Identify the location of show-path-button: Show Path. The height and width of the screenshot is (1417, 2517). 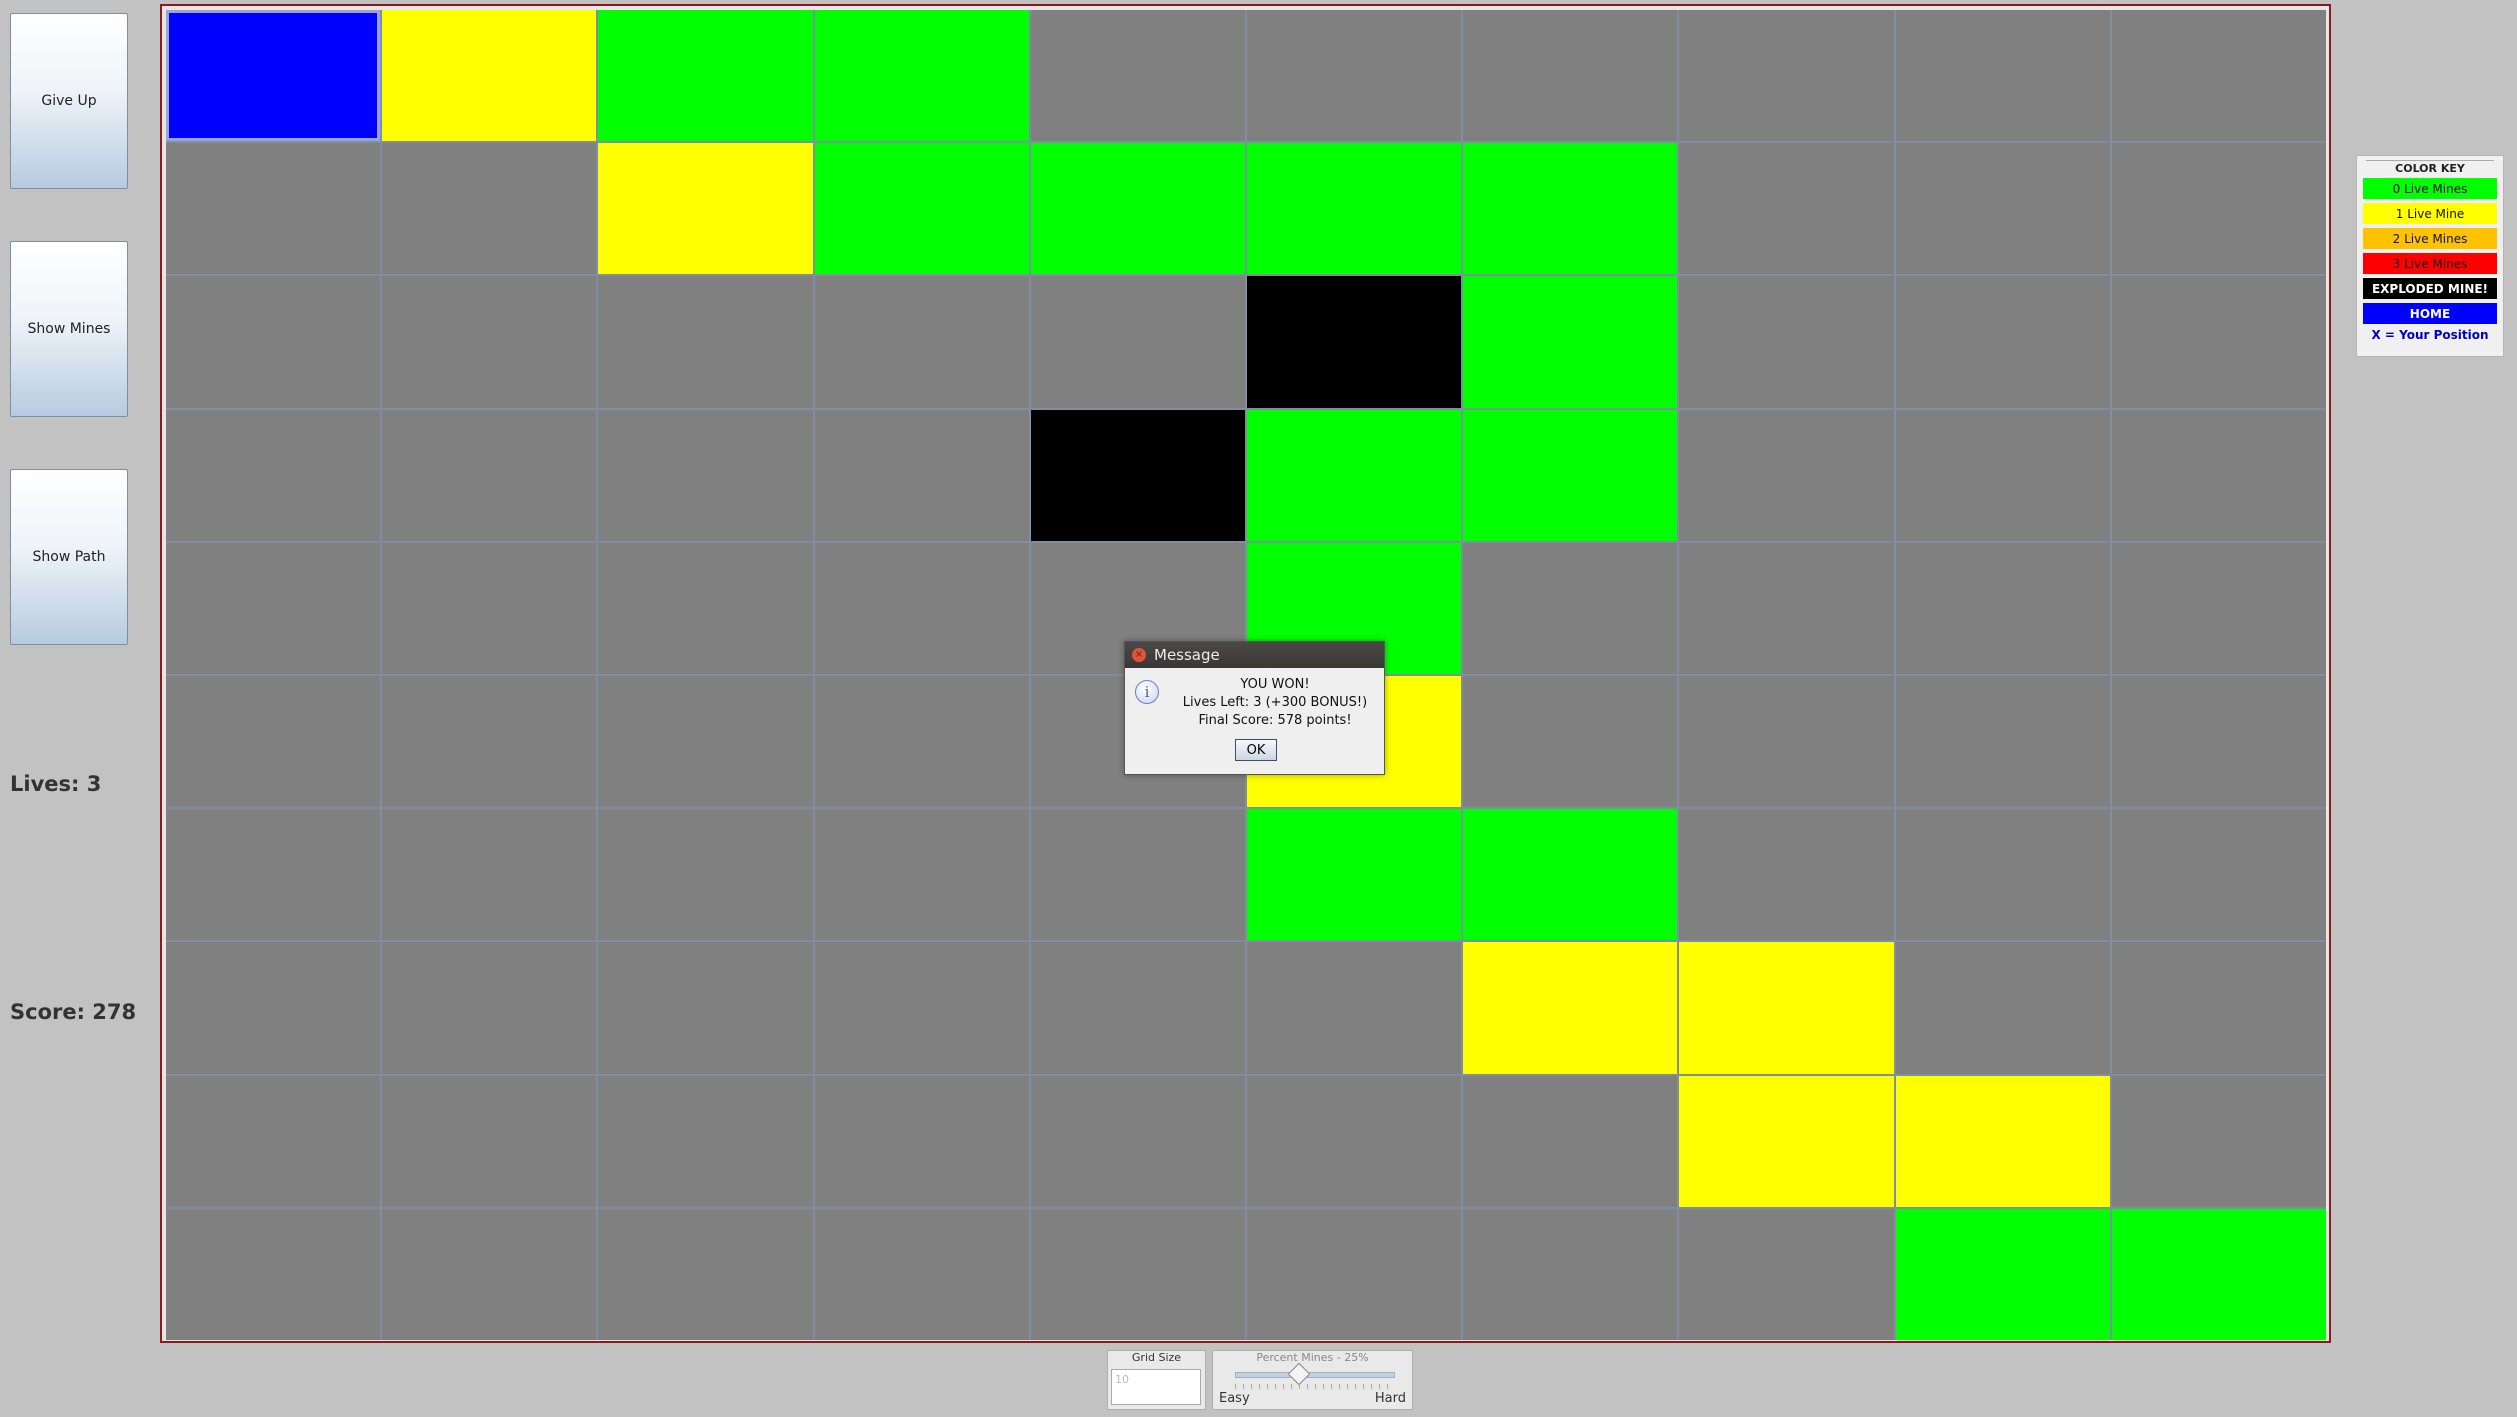
(69, 557).